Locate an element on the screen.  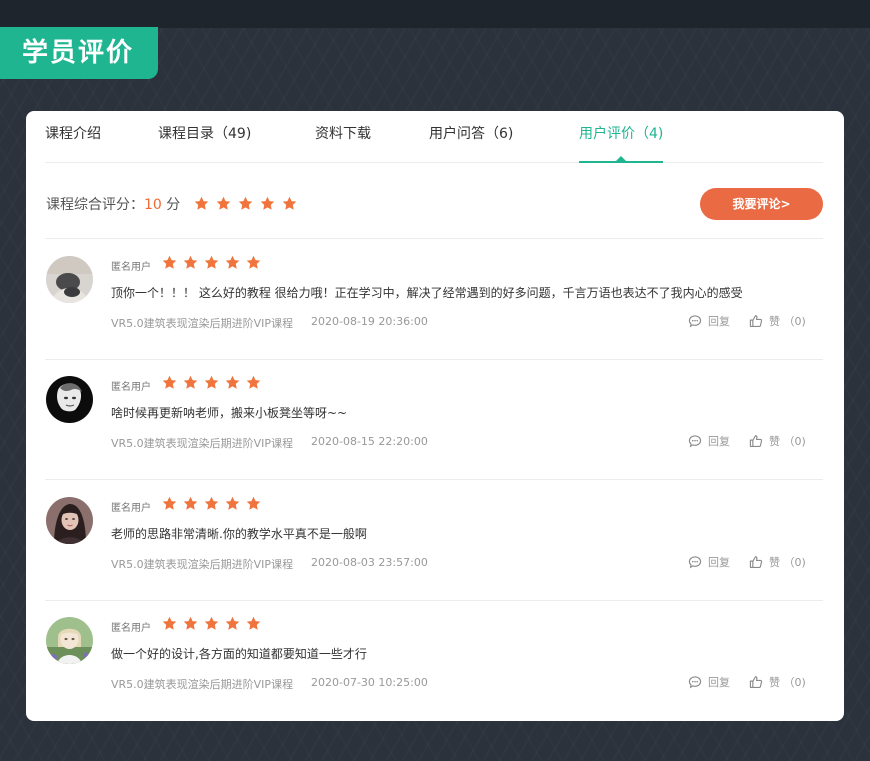
tab-course-catalog: 课程目录（49) is located at coordinates (204, 137).